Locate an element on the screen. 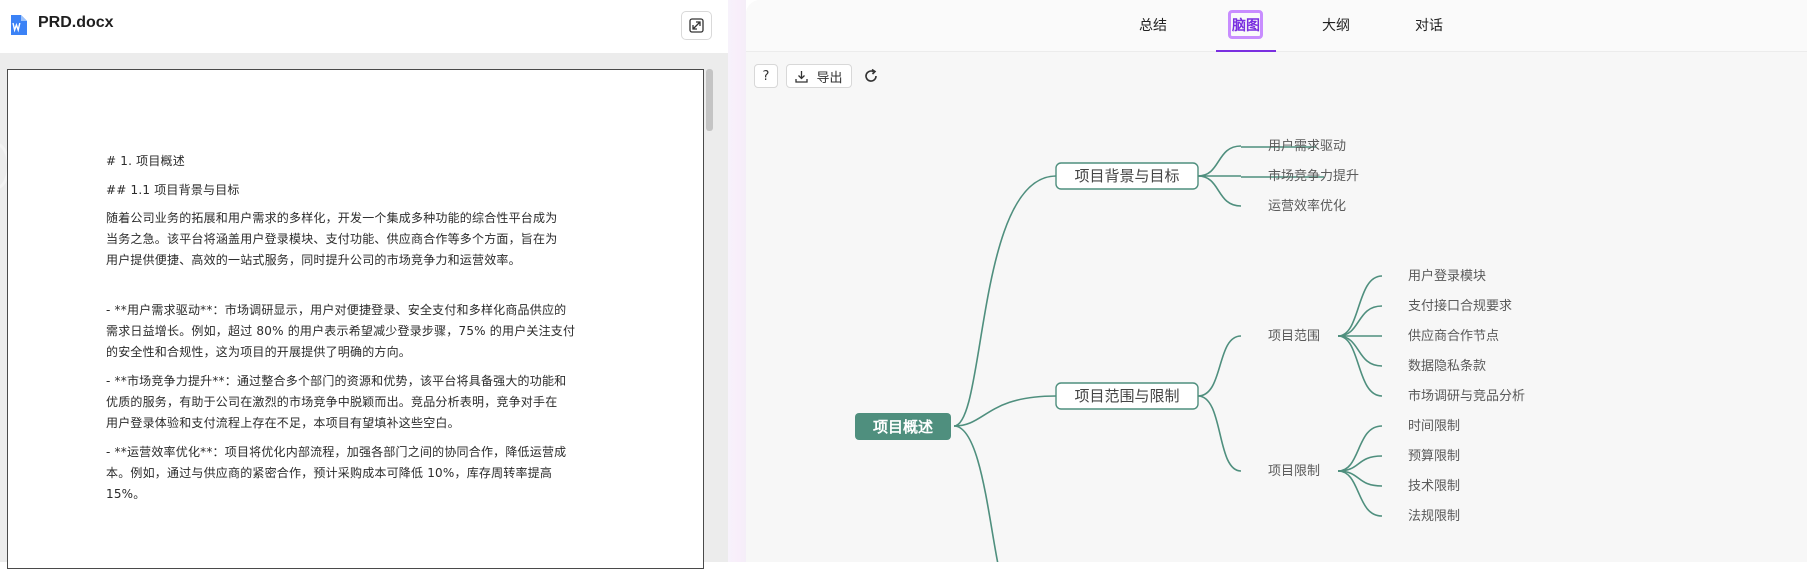 The image size is (1807, 569). mindmap-leaf: 法规限制 is located at coordinates (1434, 516).